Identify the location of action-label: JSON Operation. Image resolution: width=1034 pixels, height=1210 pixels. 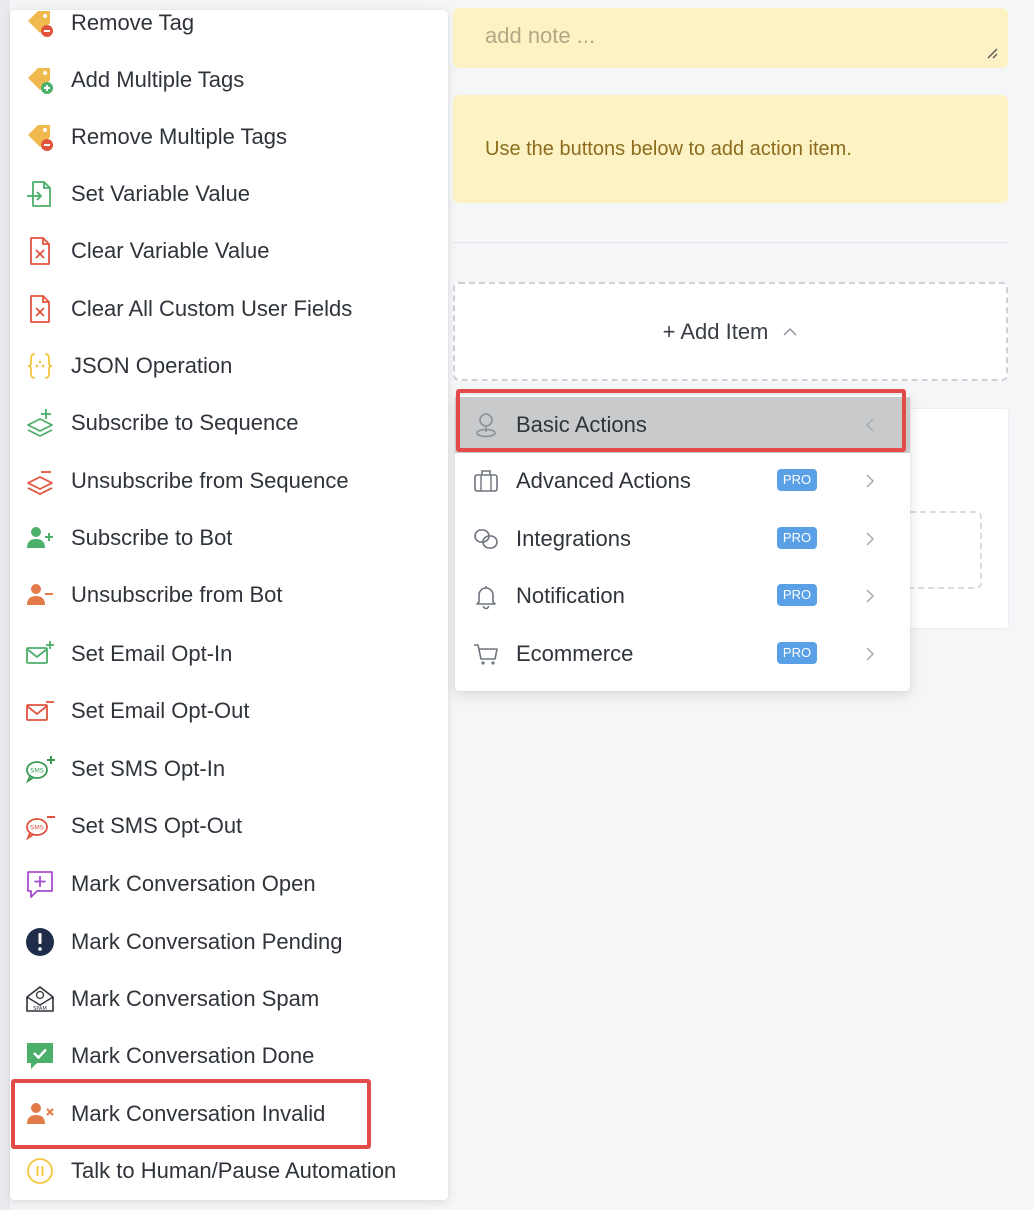
(152, 365).